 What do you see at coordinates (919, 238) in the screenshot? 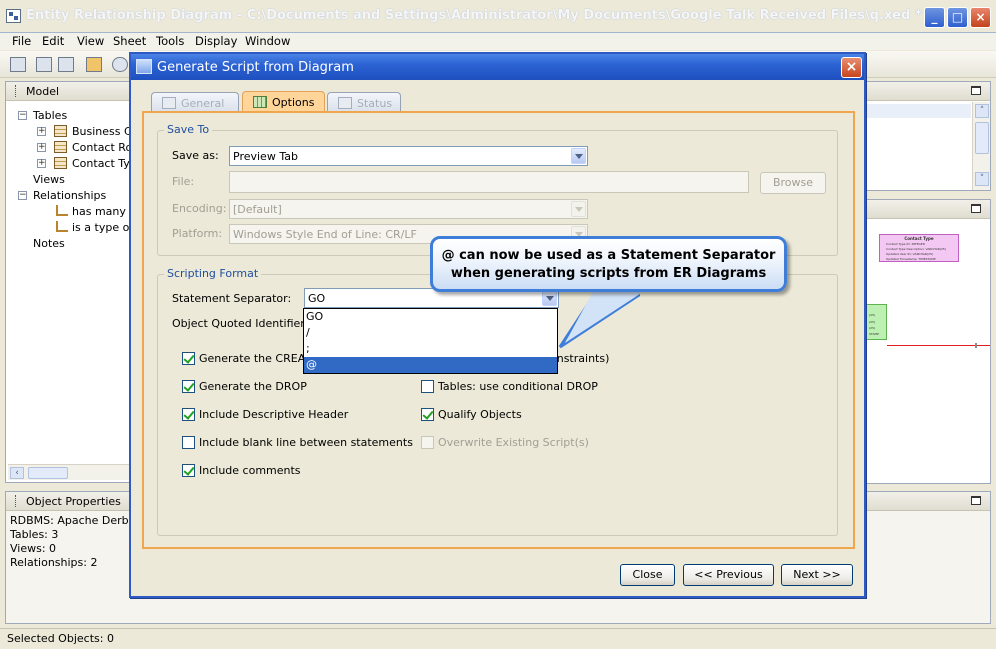
I see `er-entity-title: Contact Type` at bounding box center [919, 238].